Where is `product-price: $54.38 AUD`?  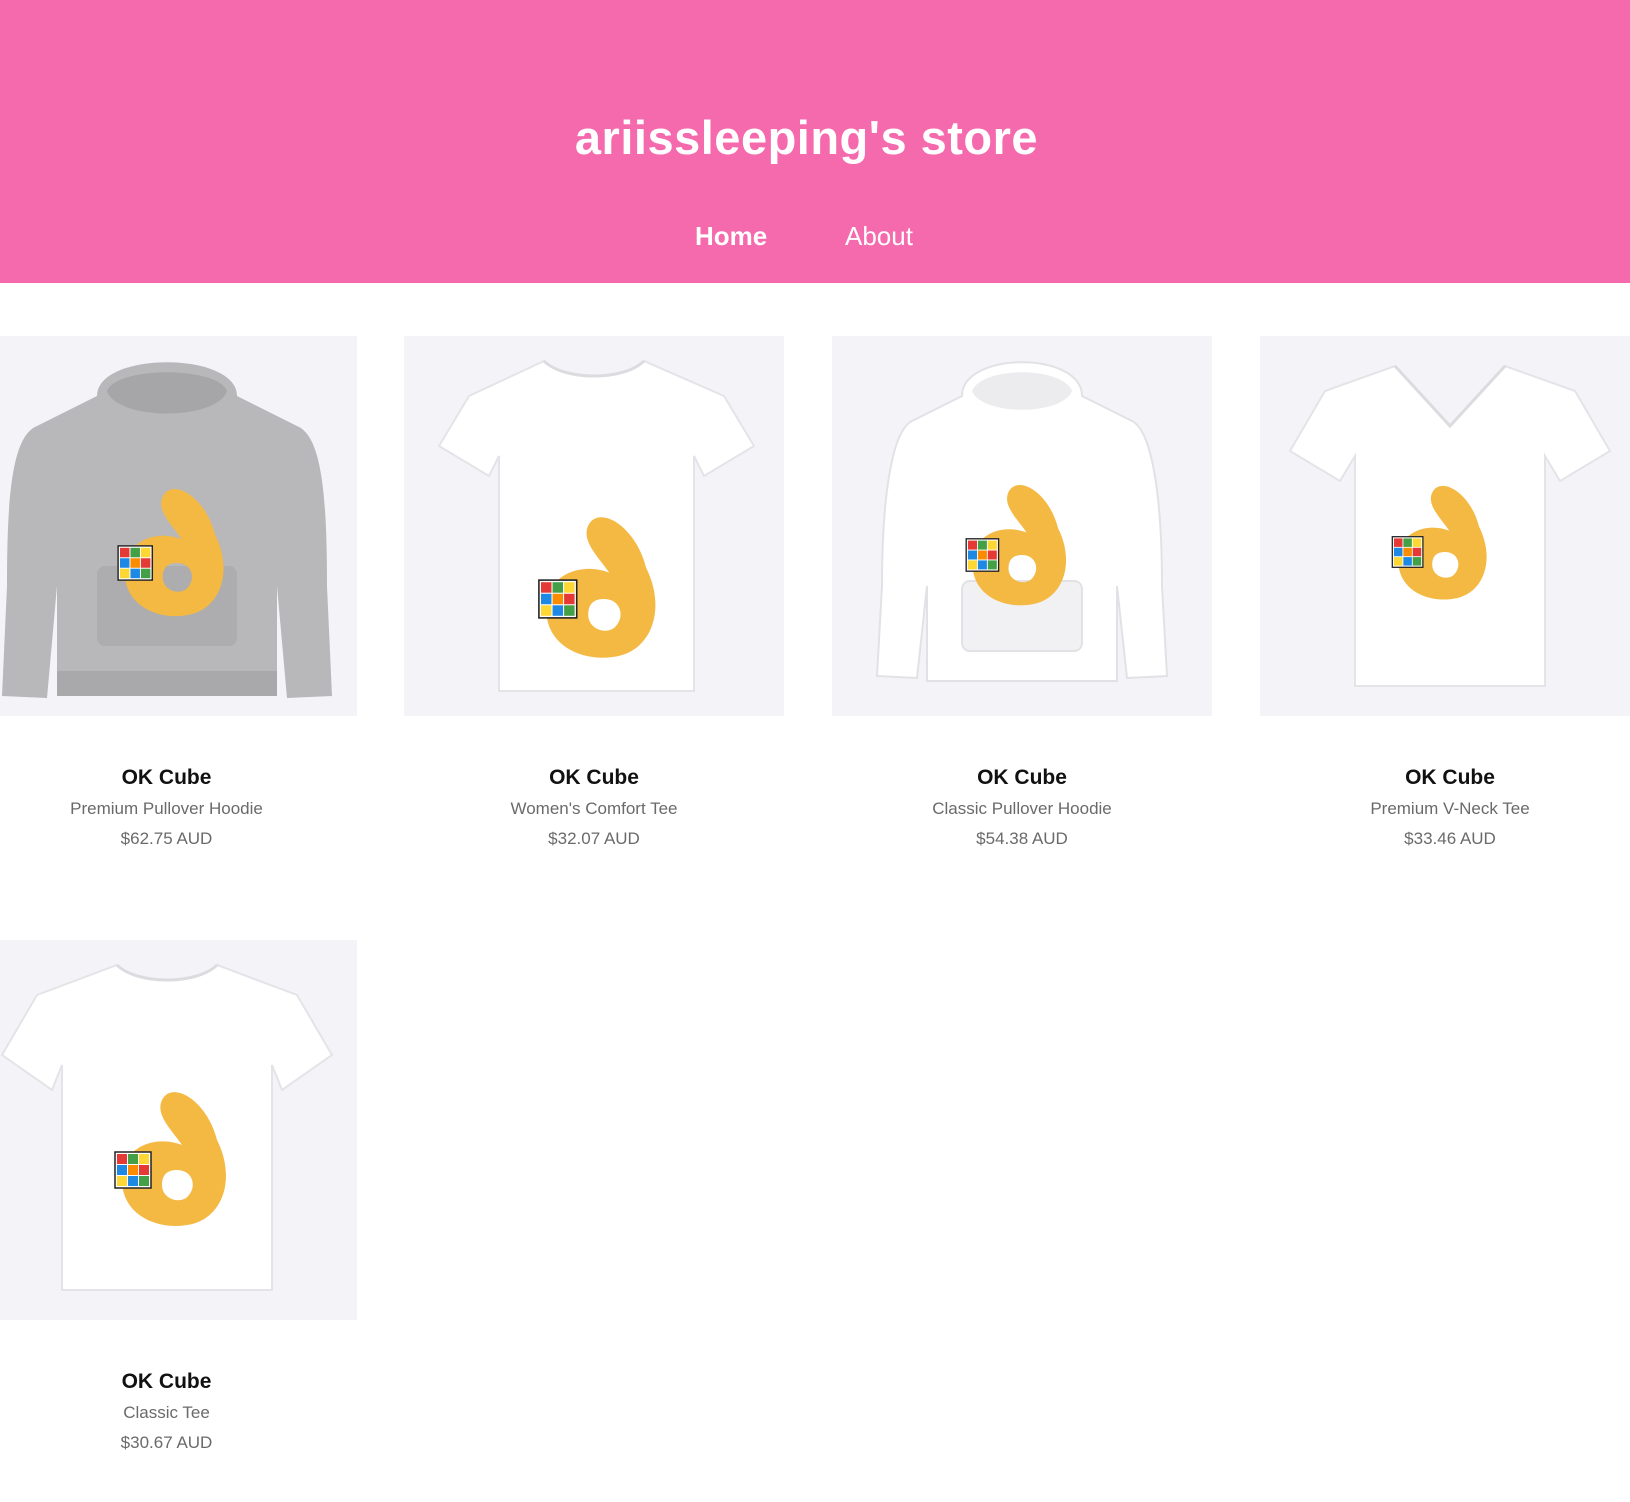
product-price: $54.38 AUD is located at coordinates (1022, 838).